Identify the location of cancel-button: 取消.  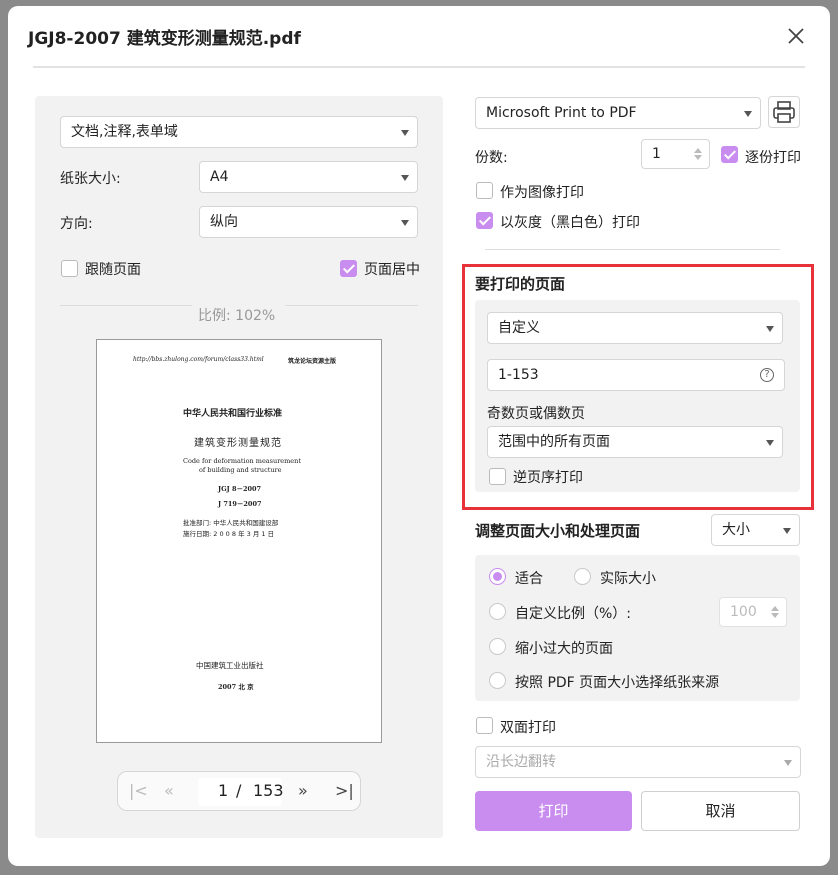
(720, 811).